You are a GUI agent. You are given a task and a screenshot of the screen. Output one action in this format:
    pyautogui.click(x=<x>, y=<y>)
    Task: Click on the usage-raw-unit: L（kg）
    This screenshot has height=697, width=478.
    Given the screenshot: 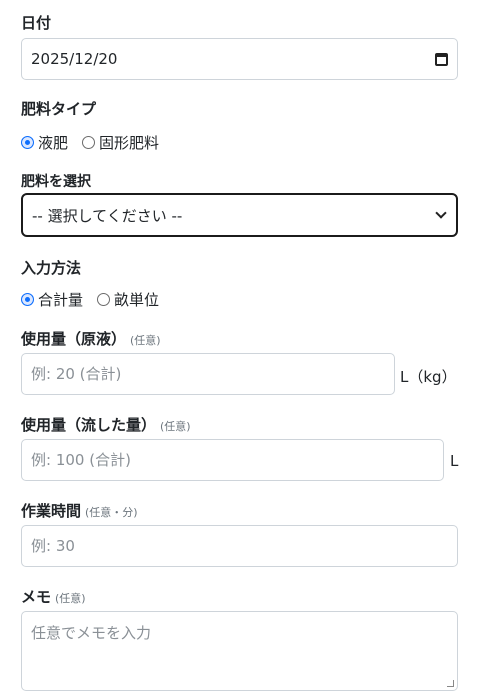 What is the action you would take?
    pyautogui.click(x=428, y=377)
    